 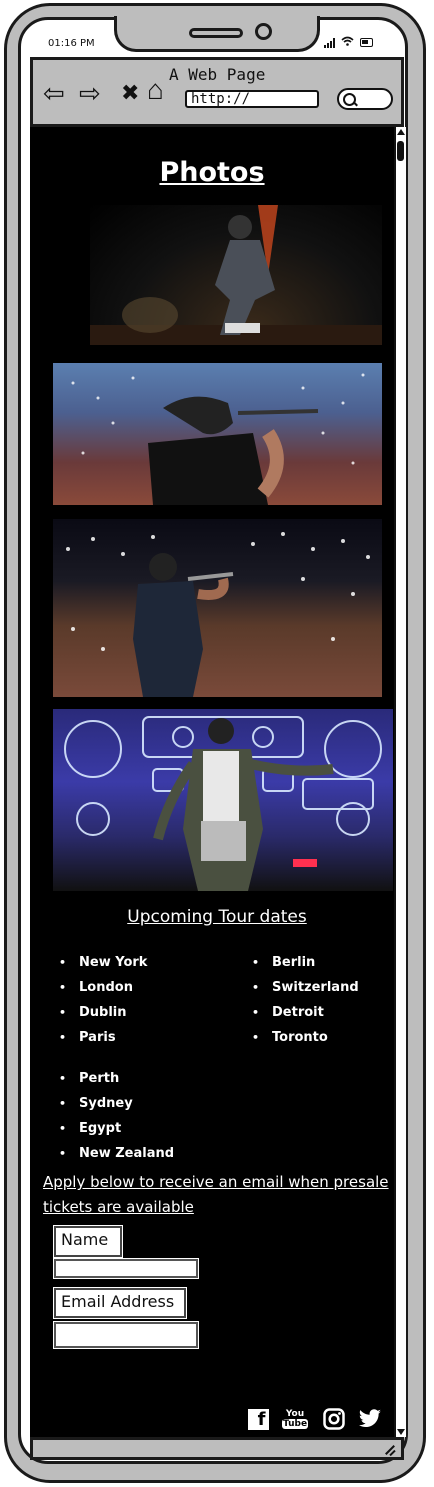 I want to click on facebook-icon: f, so click(x=258, y=1419).